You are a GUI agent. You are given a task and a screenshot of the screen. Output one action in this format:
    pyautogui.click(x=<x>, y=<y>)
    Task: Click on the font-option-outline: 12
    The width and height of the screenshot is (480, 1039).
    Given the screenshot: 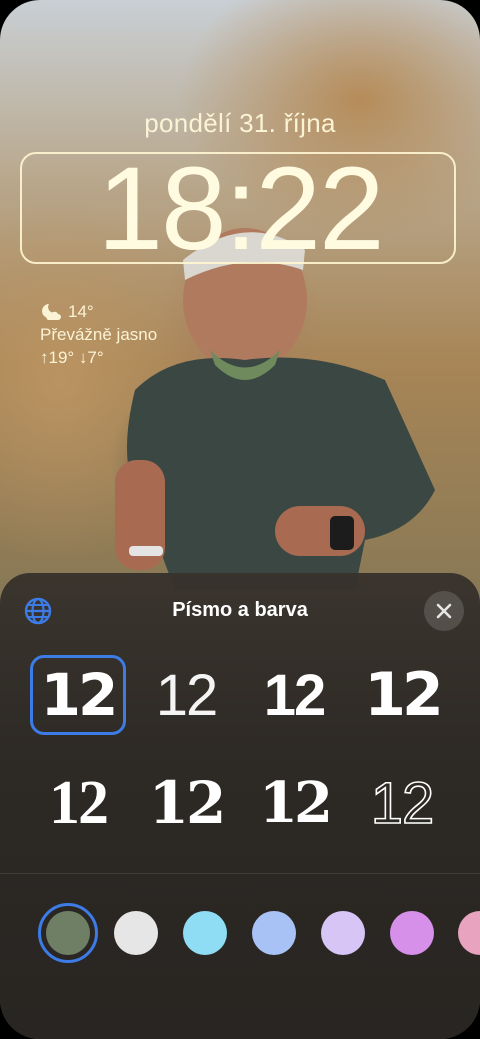 What is the action you would take?
    pyautogui.click(x=402, y=803)
    